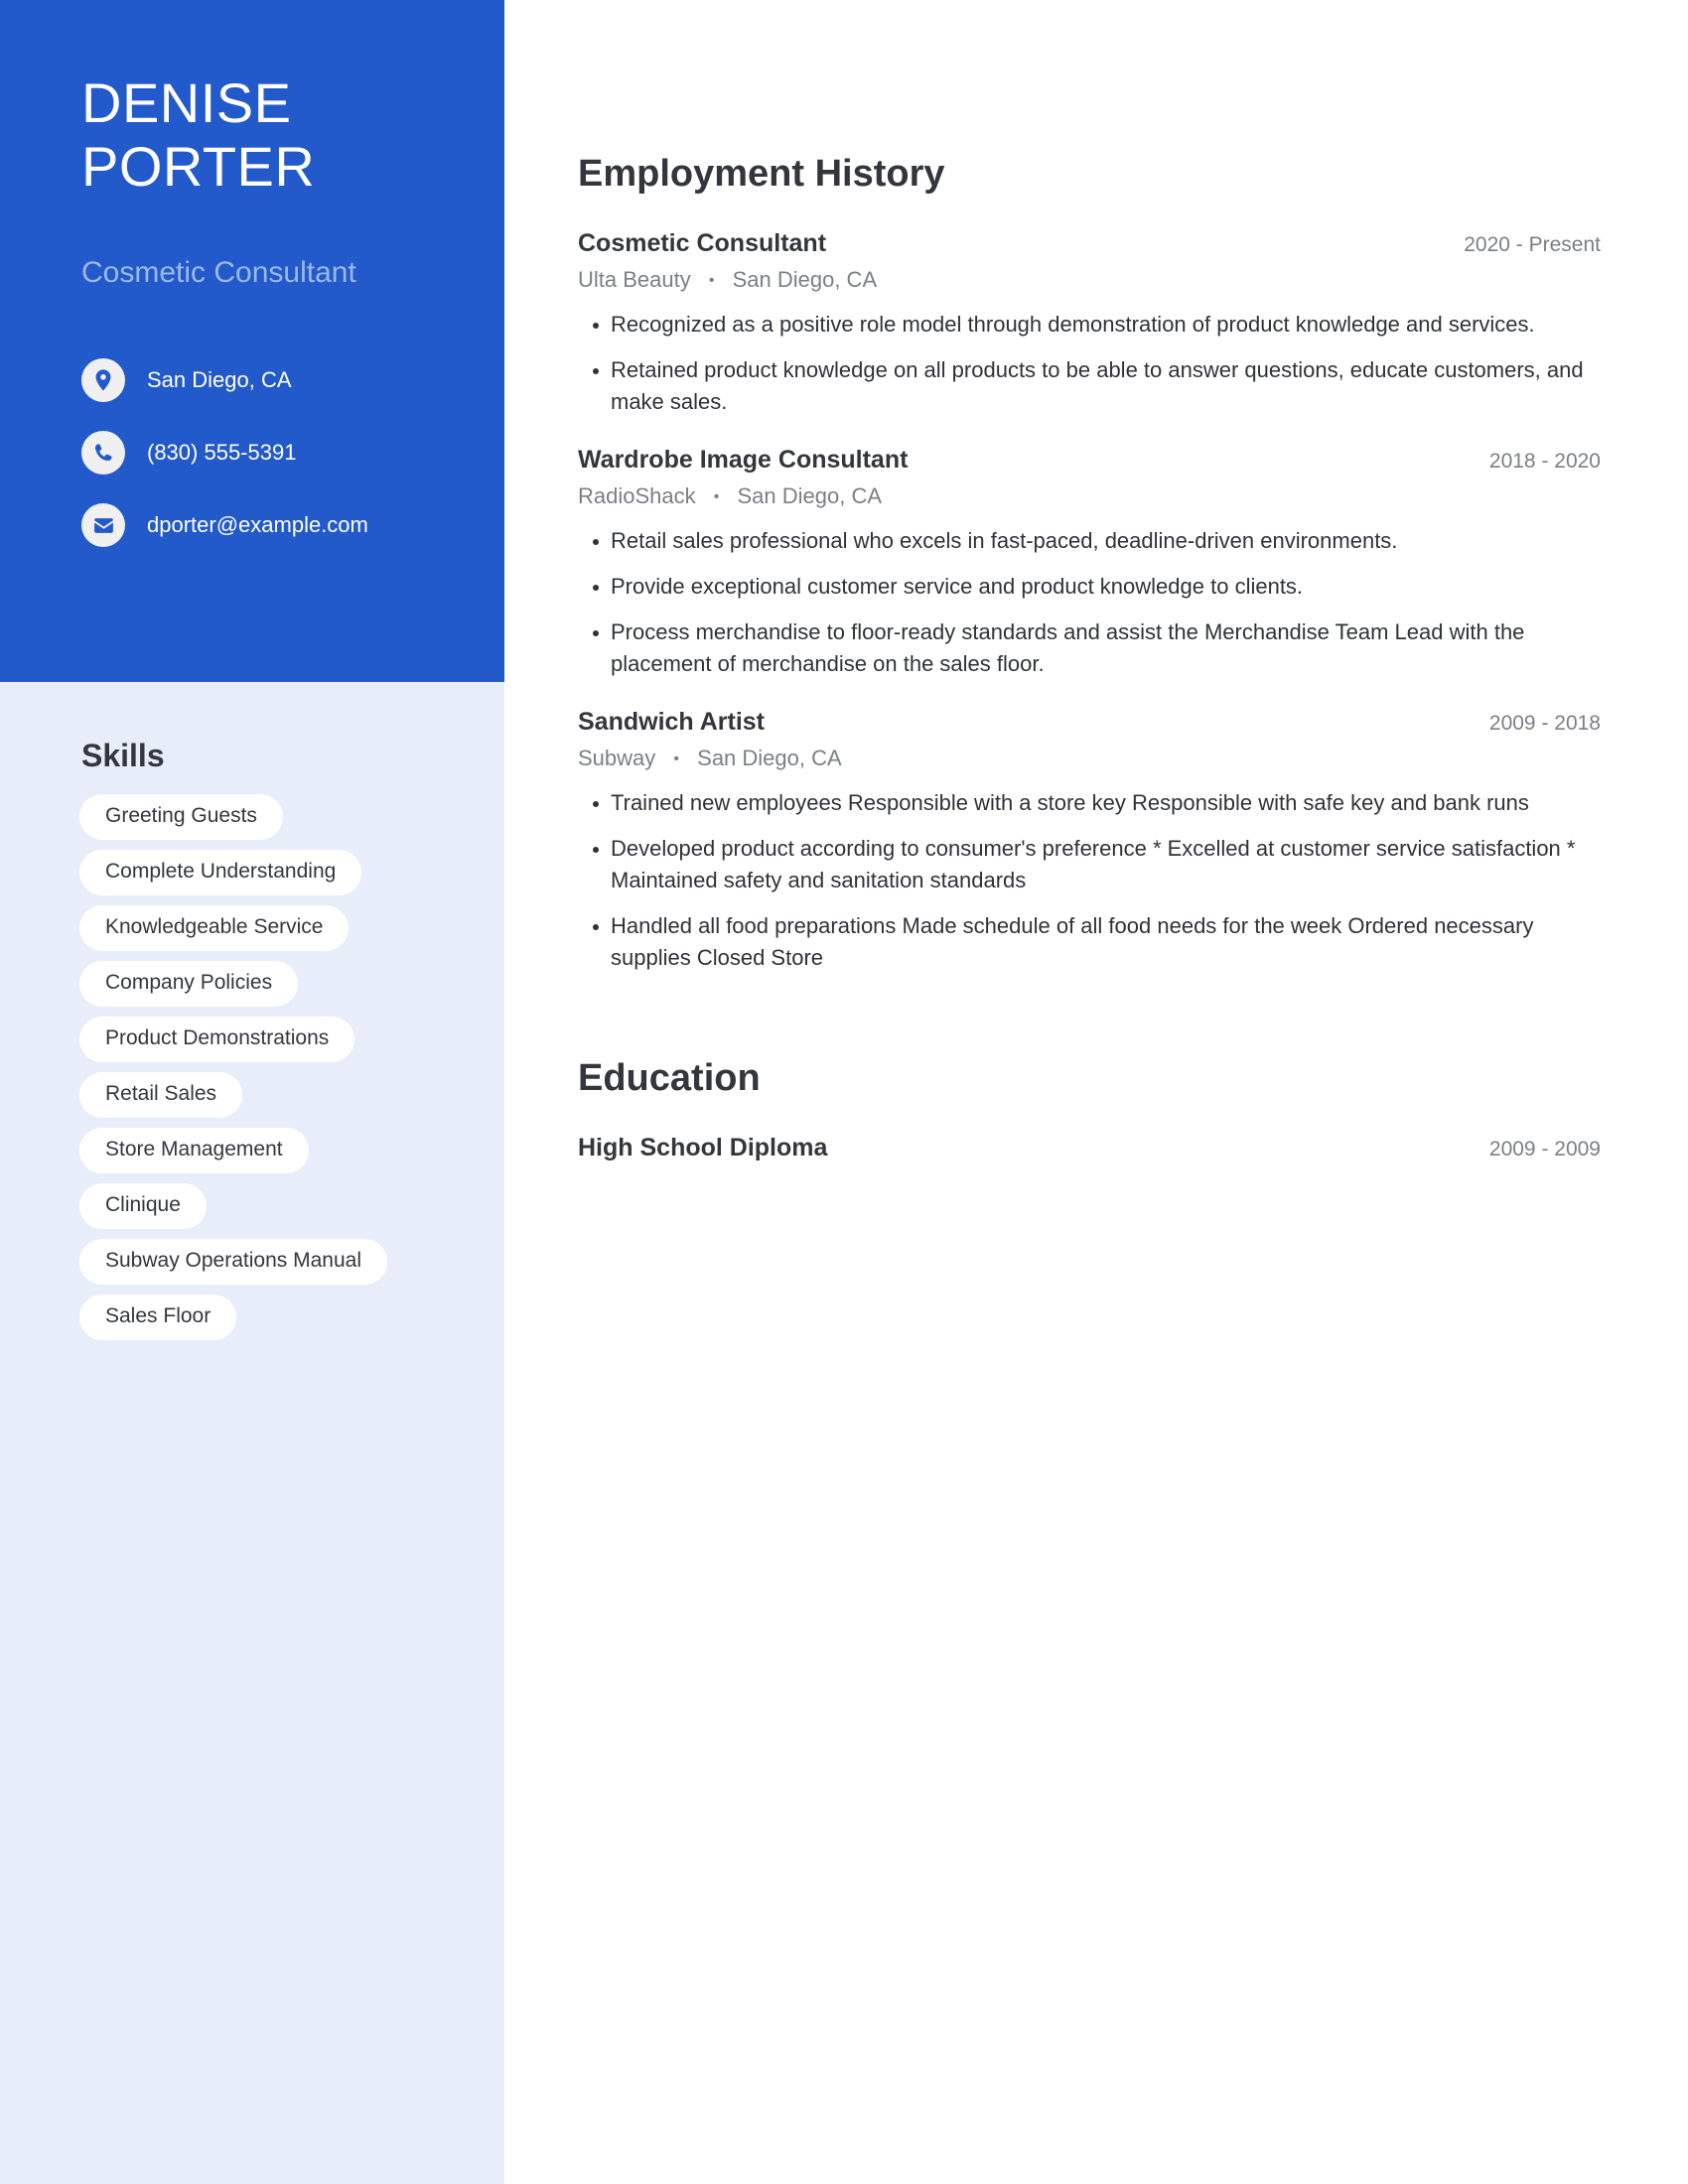 This screenshot has height=2184, width=1688. I want to click on candidate-name: DENISE PORTER, so click(280, 135).